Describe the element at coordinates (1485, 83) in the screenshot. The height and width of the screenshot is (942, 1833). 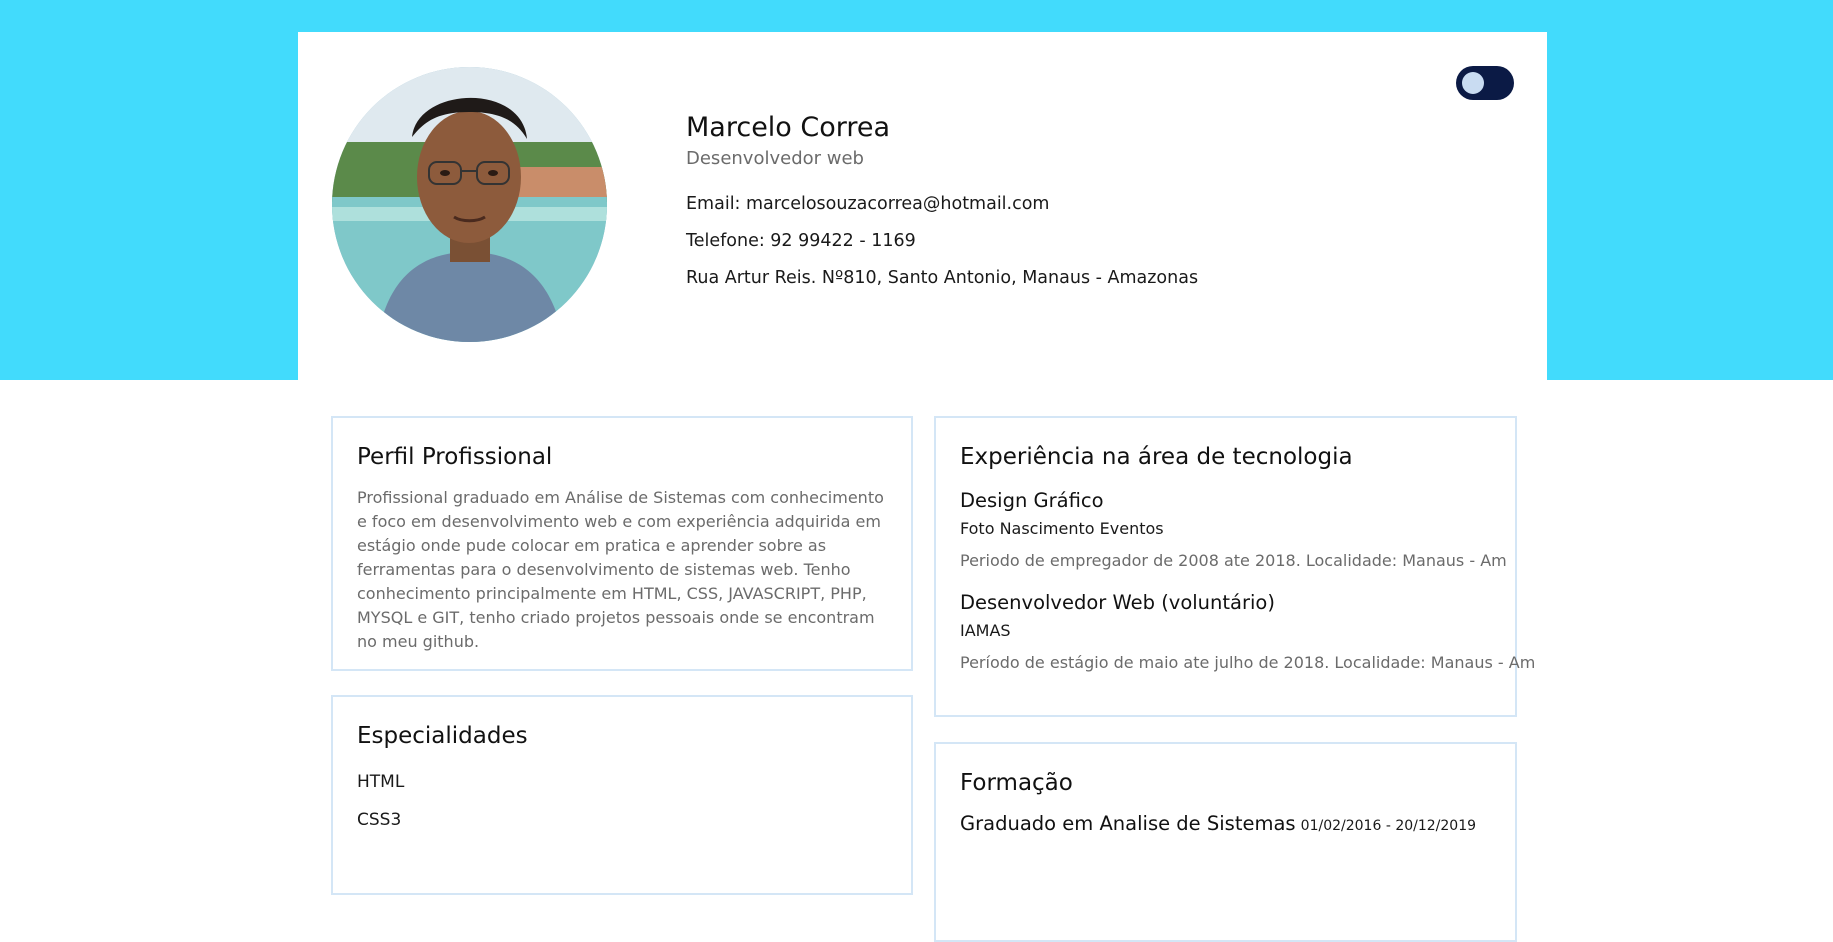
I see `theme-toggle` at that location.